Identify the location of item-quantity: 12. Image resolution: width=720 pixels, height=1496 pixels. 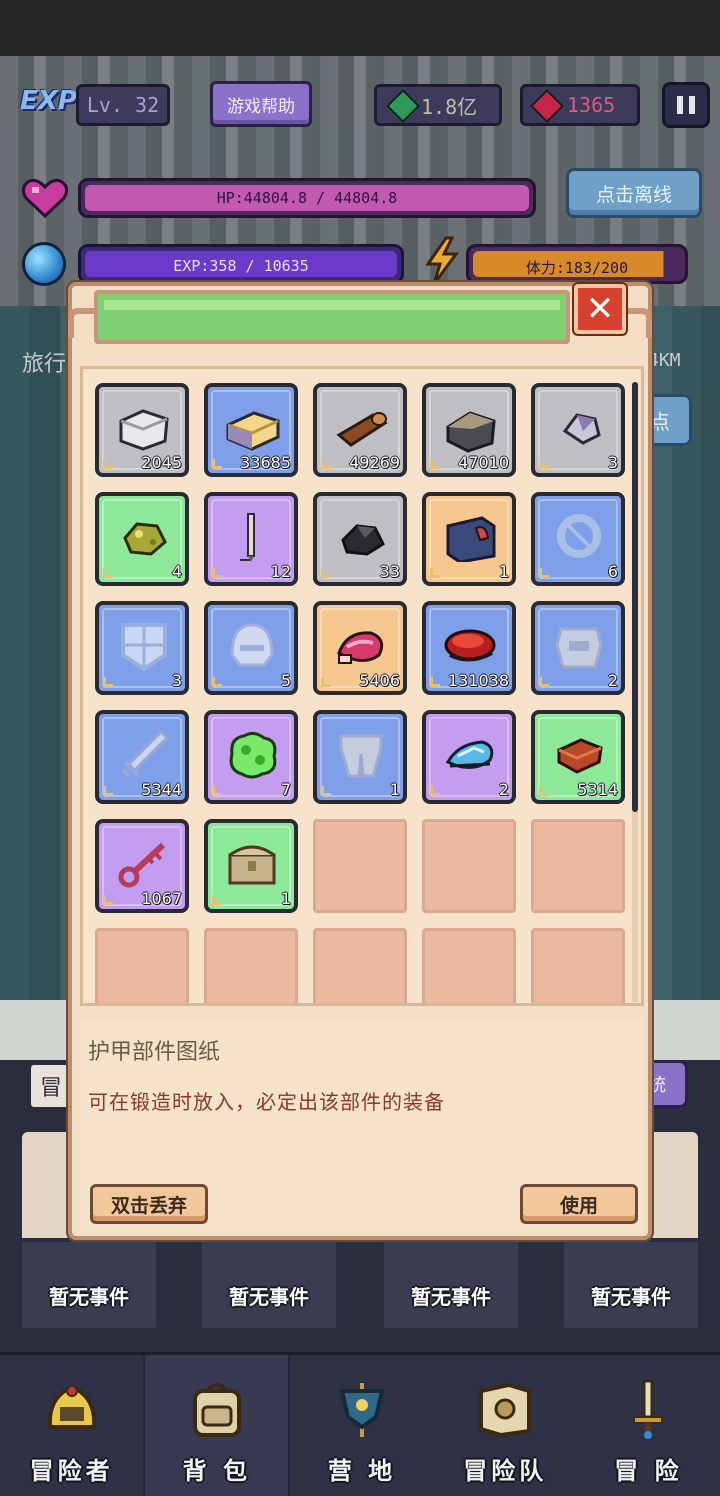
(280, 571).